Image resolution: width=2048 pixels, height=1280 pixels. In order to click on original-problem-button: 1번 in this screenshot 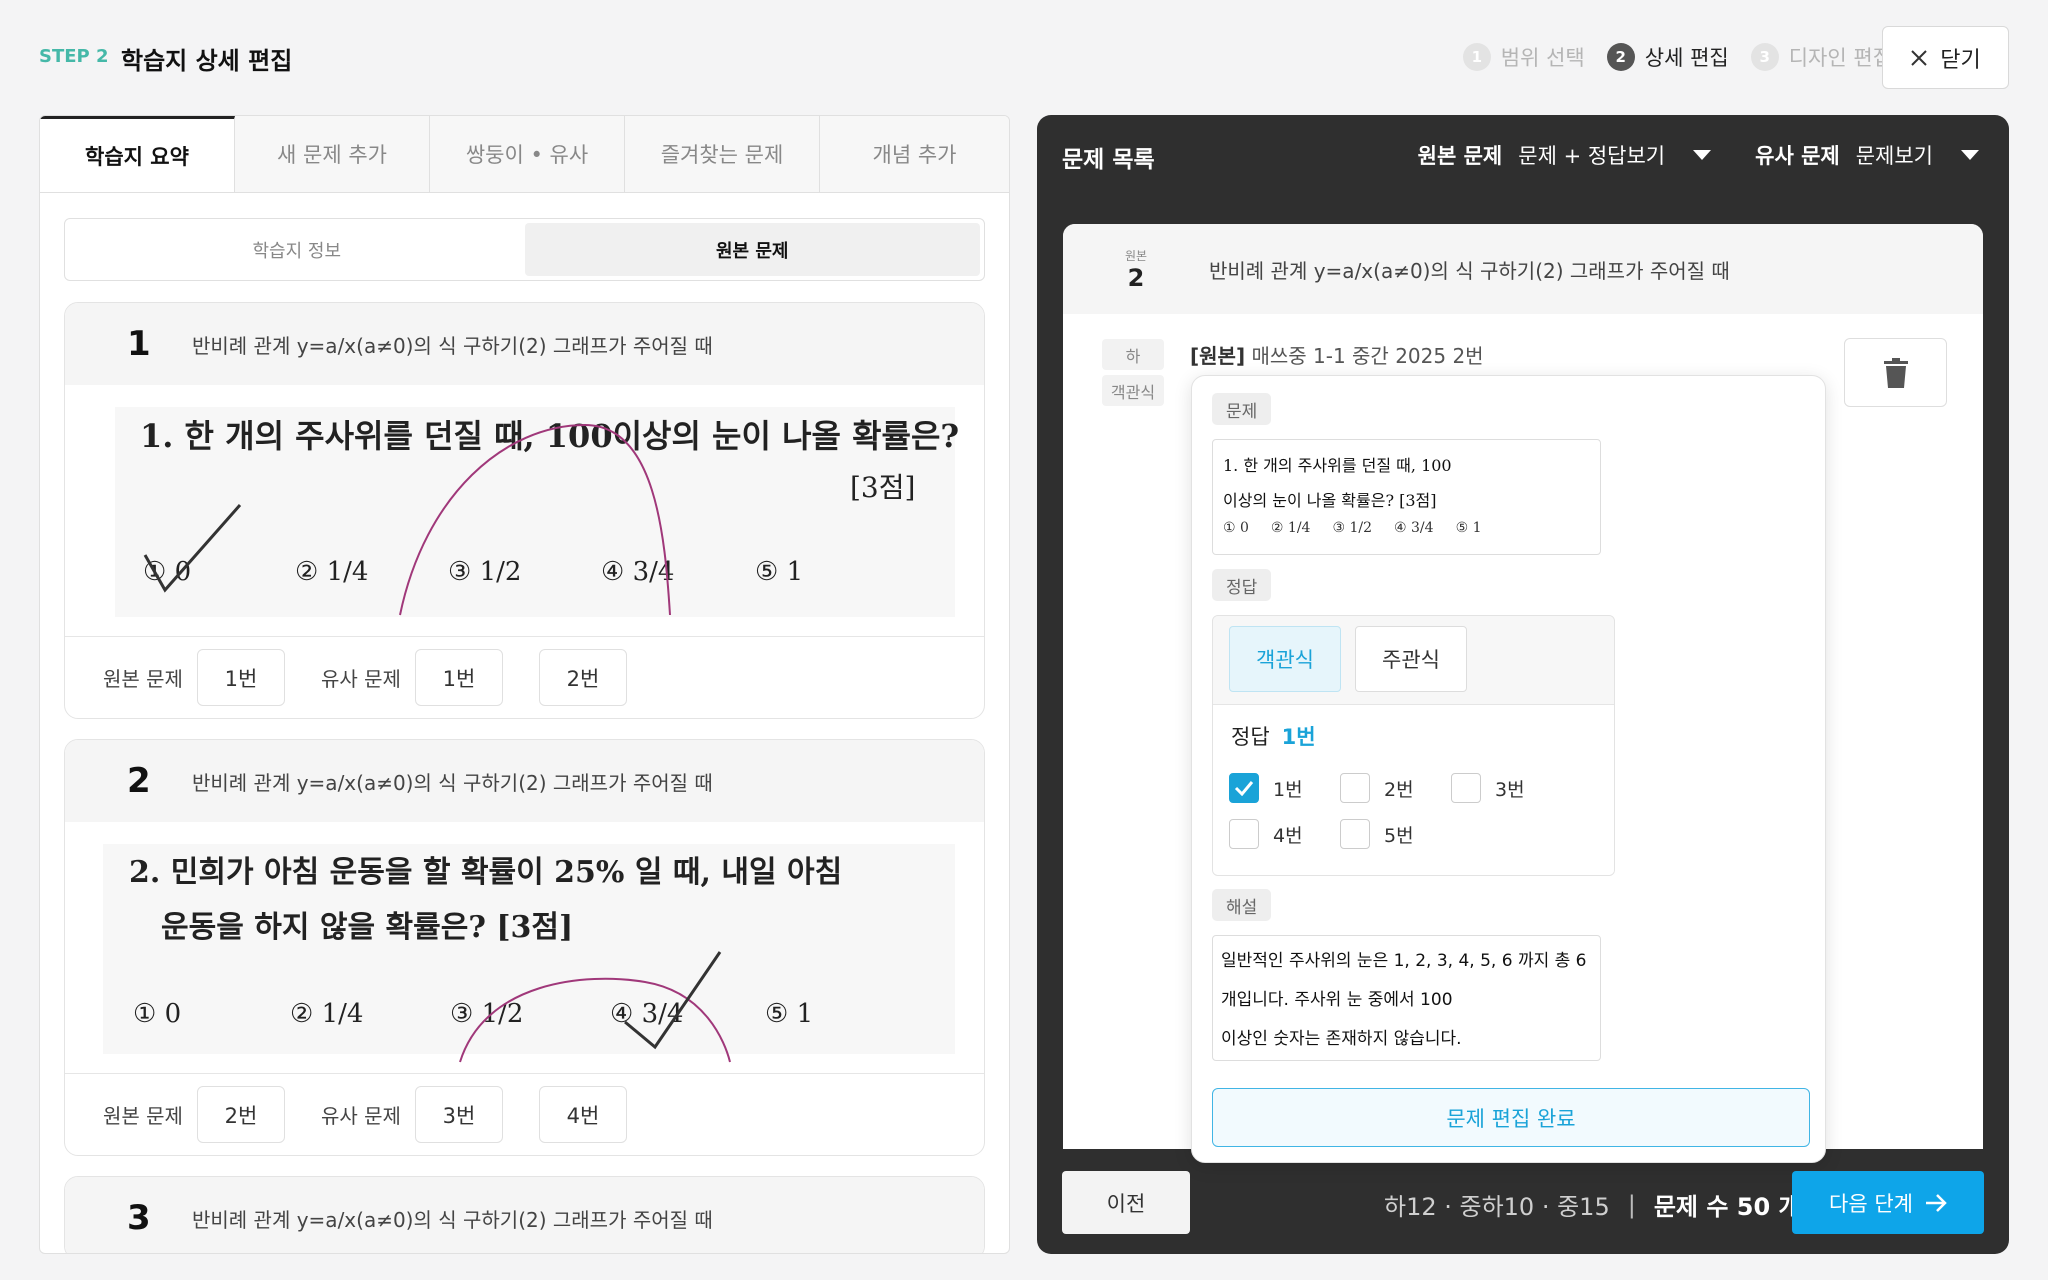, I will do `click(240, 677)`.